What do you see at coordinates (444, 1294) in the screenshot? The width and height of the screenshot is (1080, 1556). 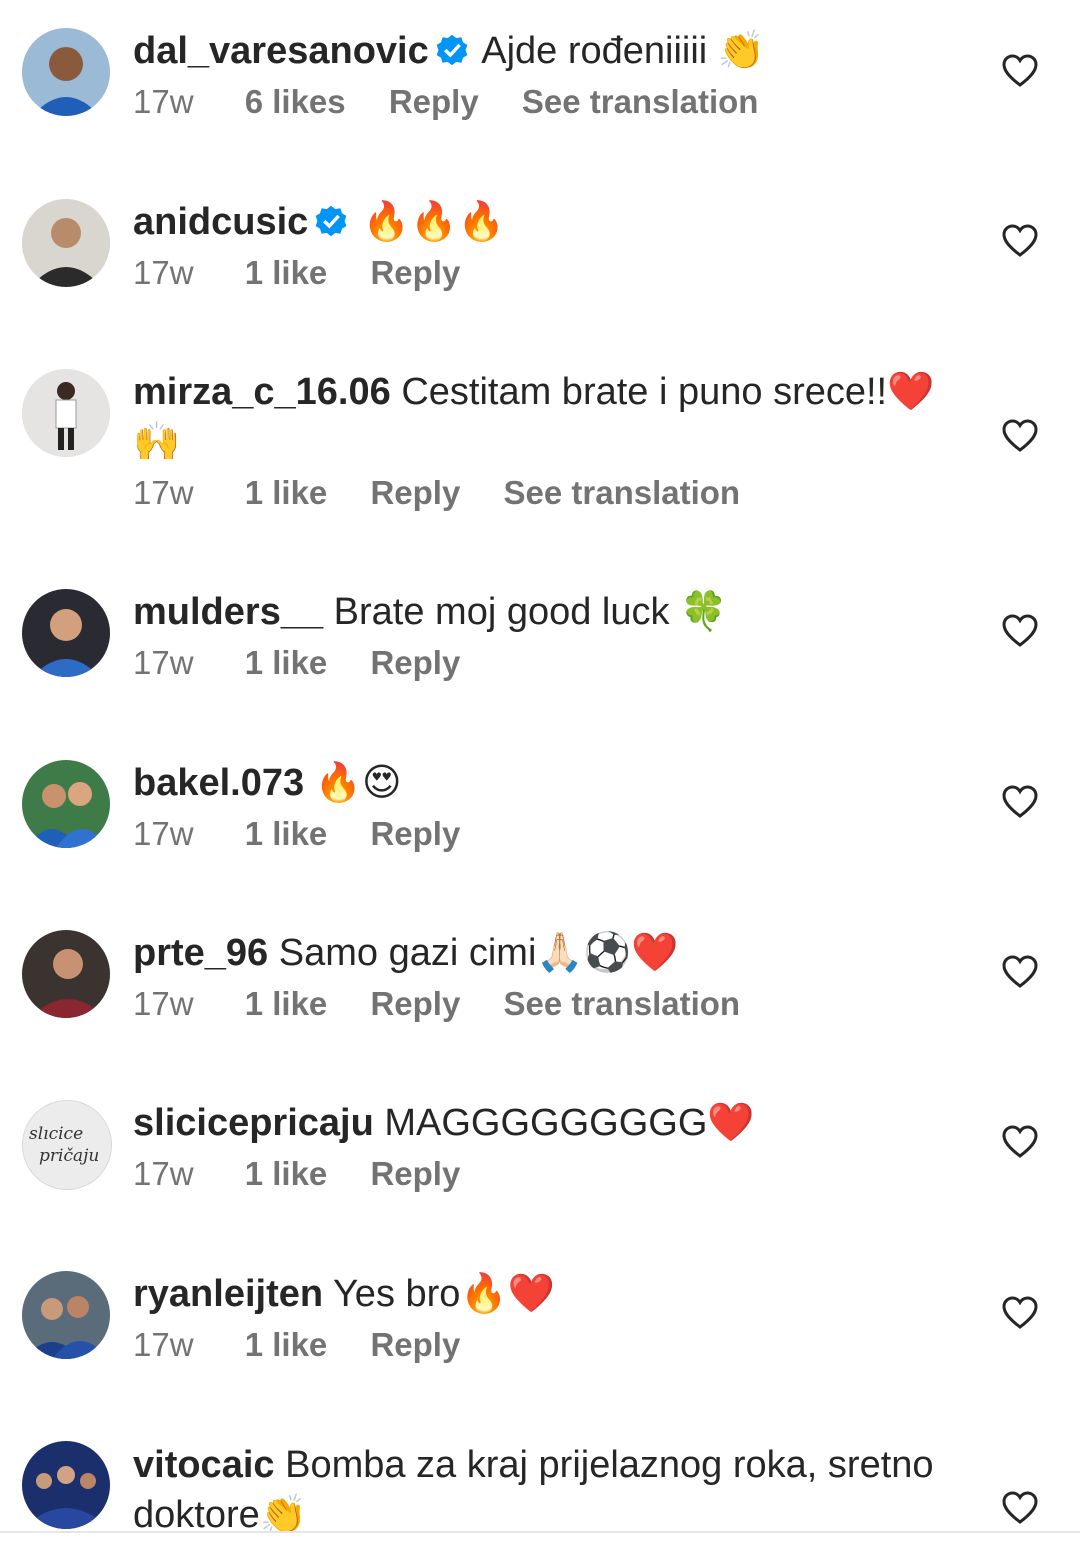 I see `comment-text: Yes bro🔥❤️` at bounding box center [444, 1294].